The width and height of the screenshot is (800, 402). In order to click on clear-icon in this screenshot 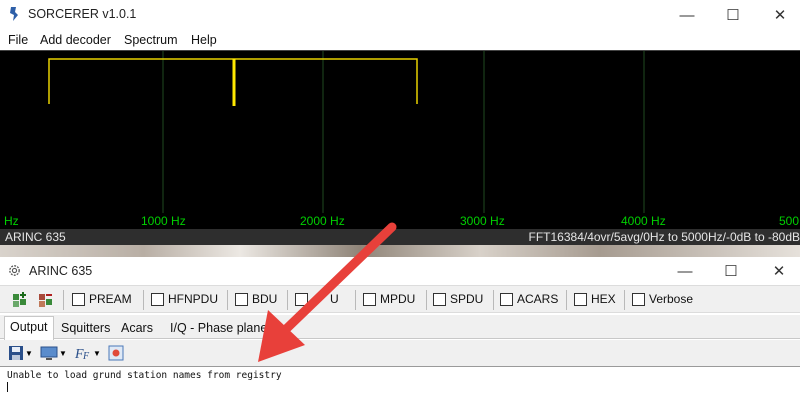, I will do `click(116, 353)`.